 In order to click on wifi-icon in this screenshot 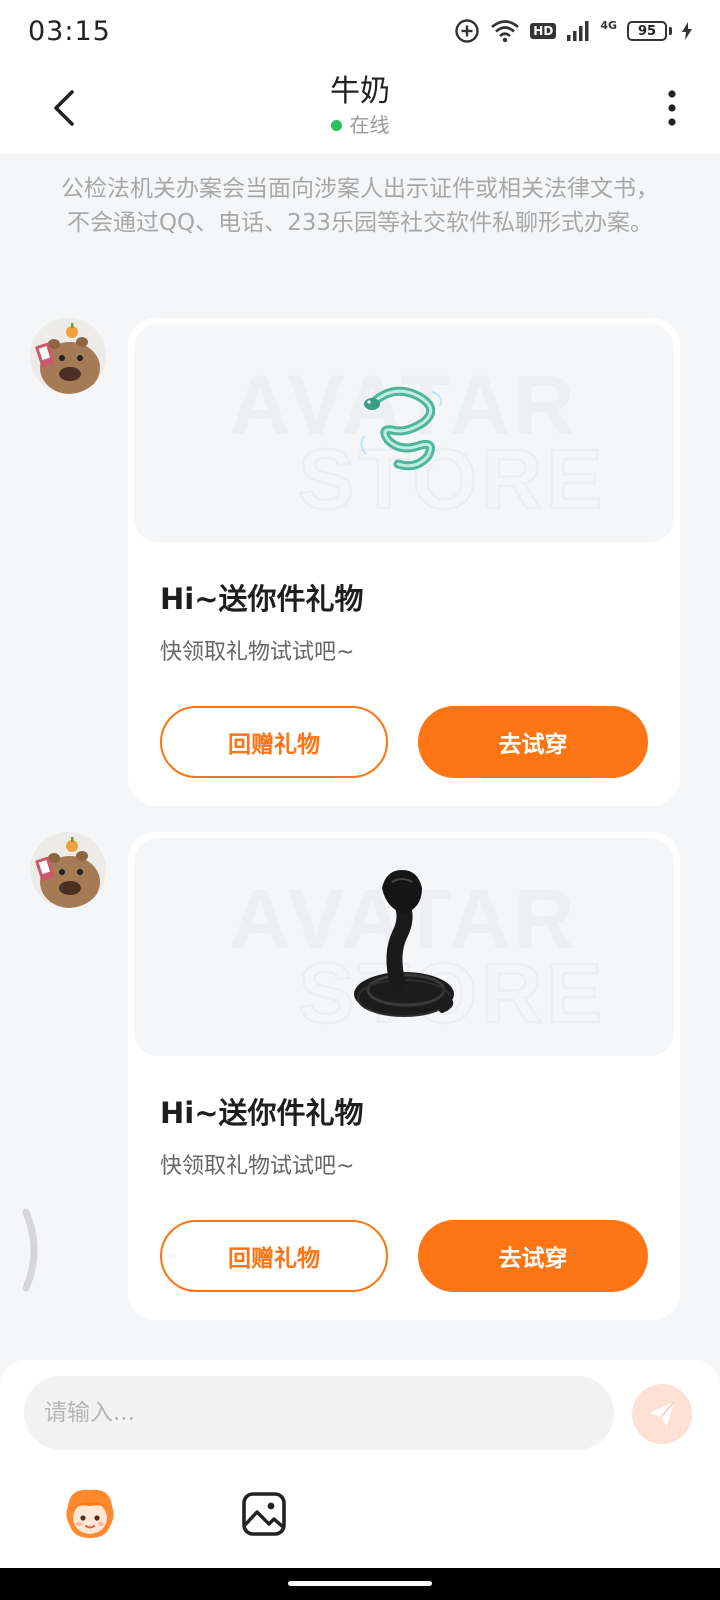, I will do `click(505, 31)`.